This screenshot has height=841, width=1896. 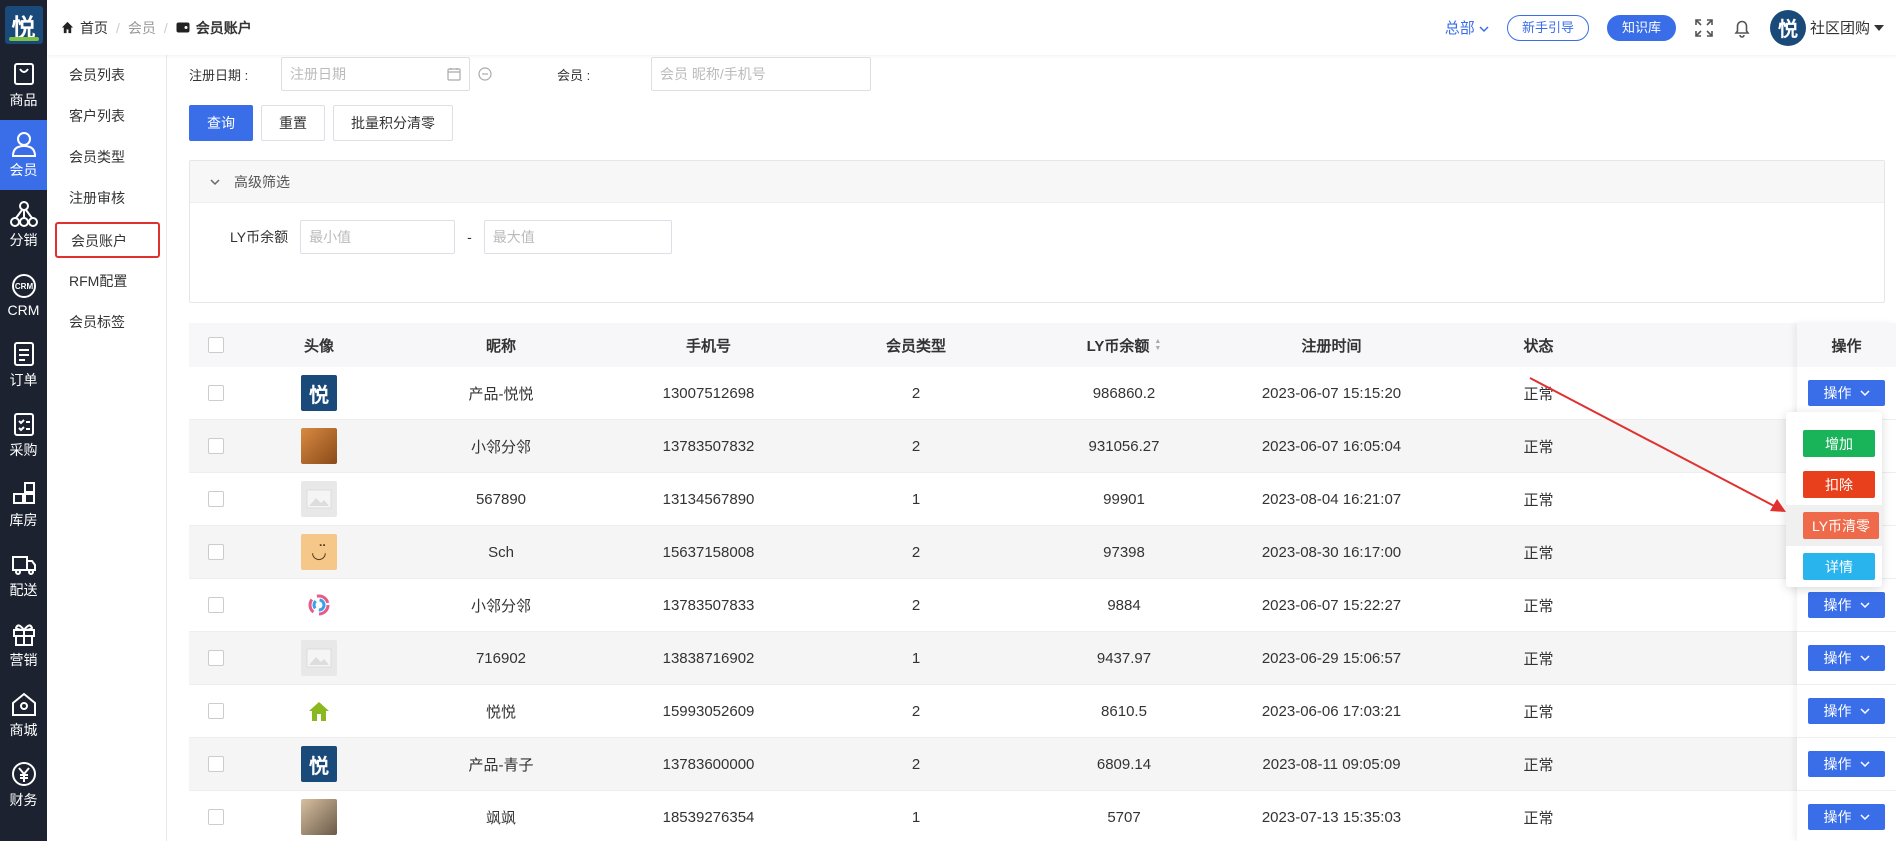 I want to click on rail-item-crm: CRM CRM, so click(x=23, y=295).